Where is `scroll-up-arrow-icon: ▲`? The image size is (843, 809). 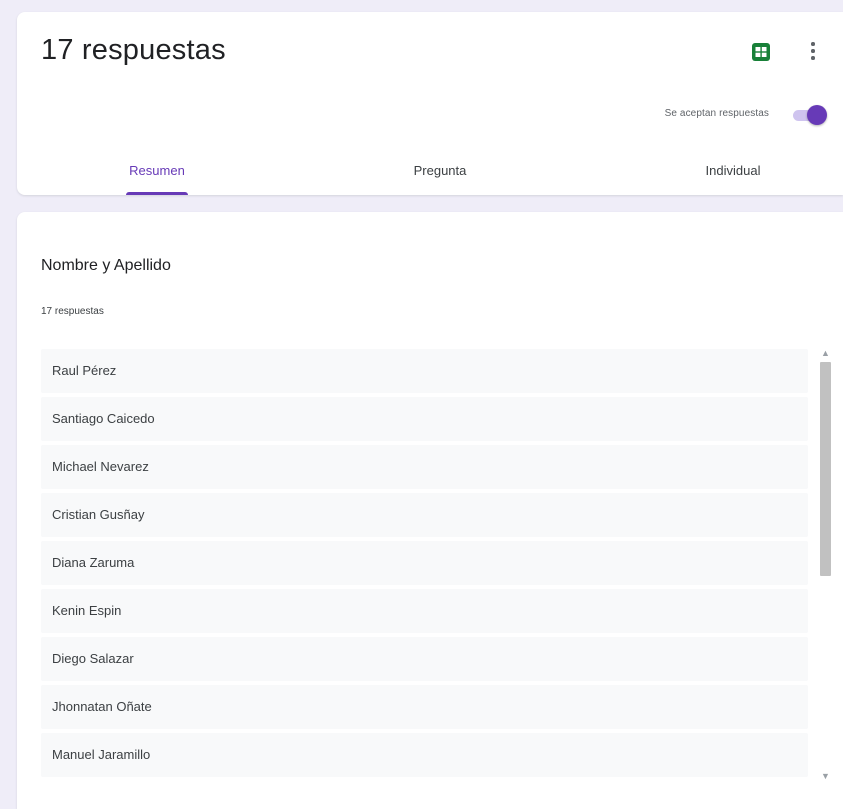 scroll-up-arrow-icon: ▲ is located at coordinates (825, 353).